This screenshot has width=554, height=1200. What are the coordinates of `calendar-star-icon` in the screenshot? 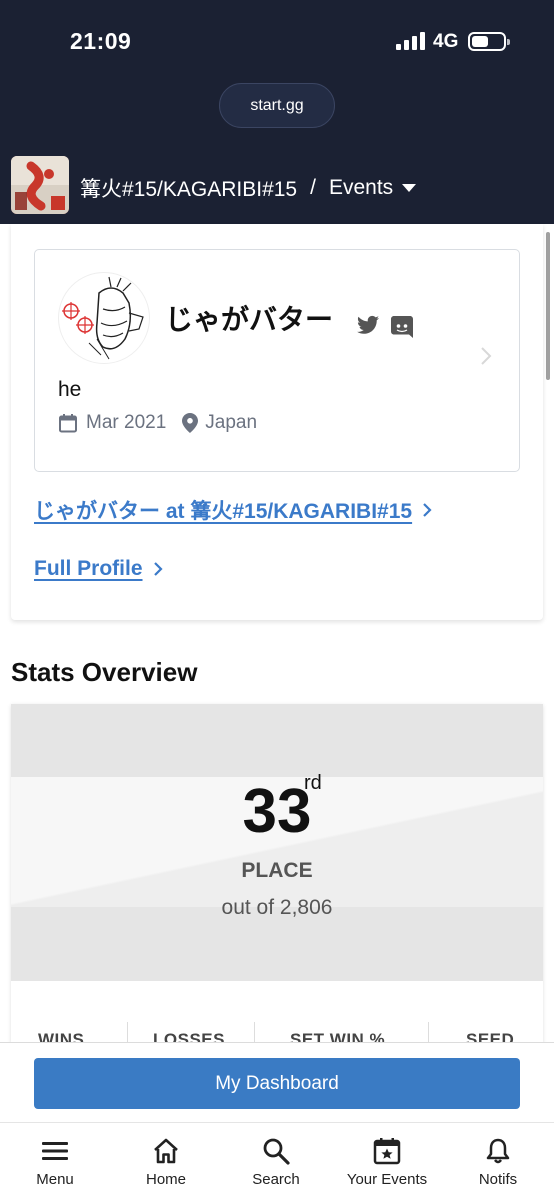 It's located at (387, 1151).